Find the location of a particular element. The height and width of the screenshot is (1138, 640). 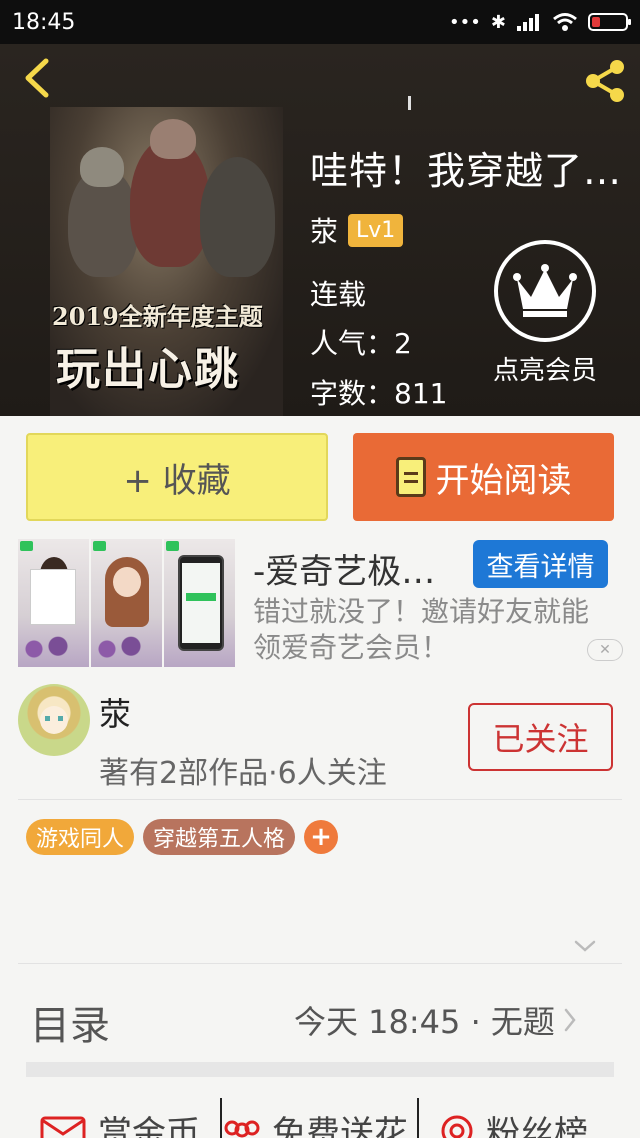

signal-icon is located at coordinates (528, 22).